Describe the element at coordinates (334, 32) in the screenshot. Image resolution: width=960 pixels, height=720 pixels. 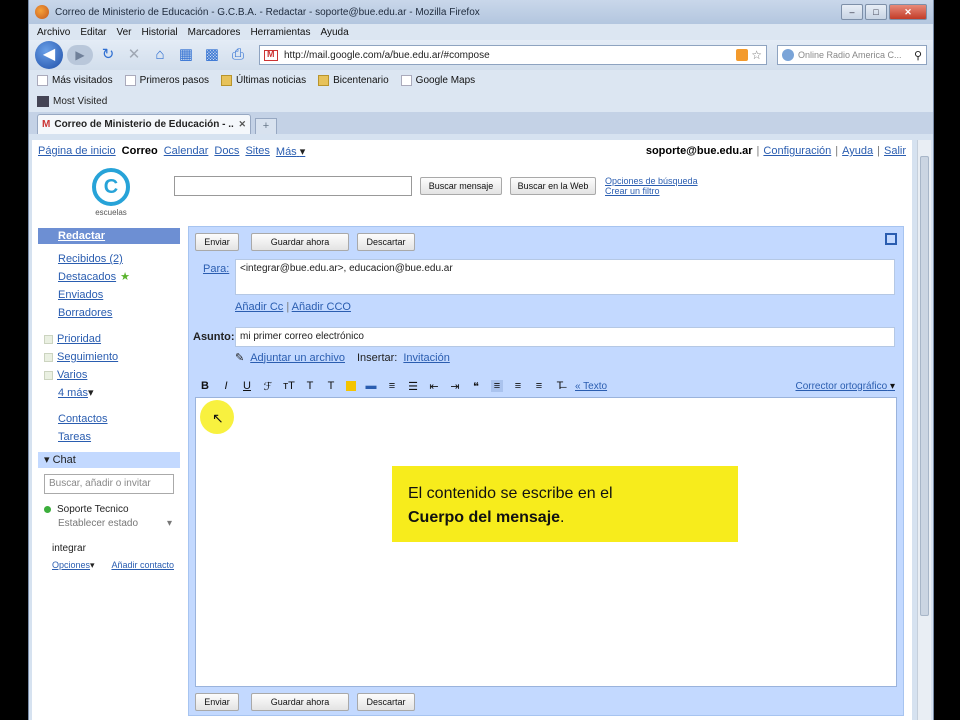
I see `menu-ayuda: Ayuda` at that location.